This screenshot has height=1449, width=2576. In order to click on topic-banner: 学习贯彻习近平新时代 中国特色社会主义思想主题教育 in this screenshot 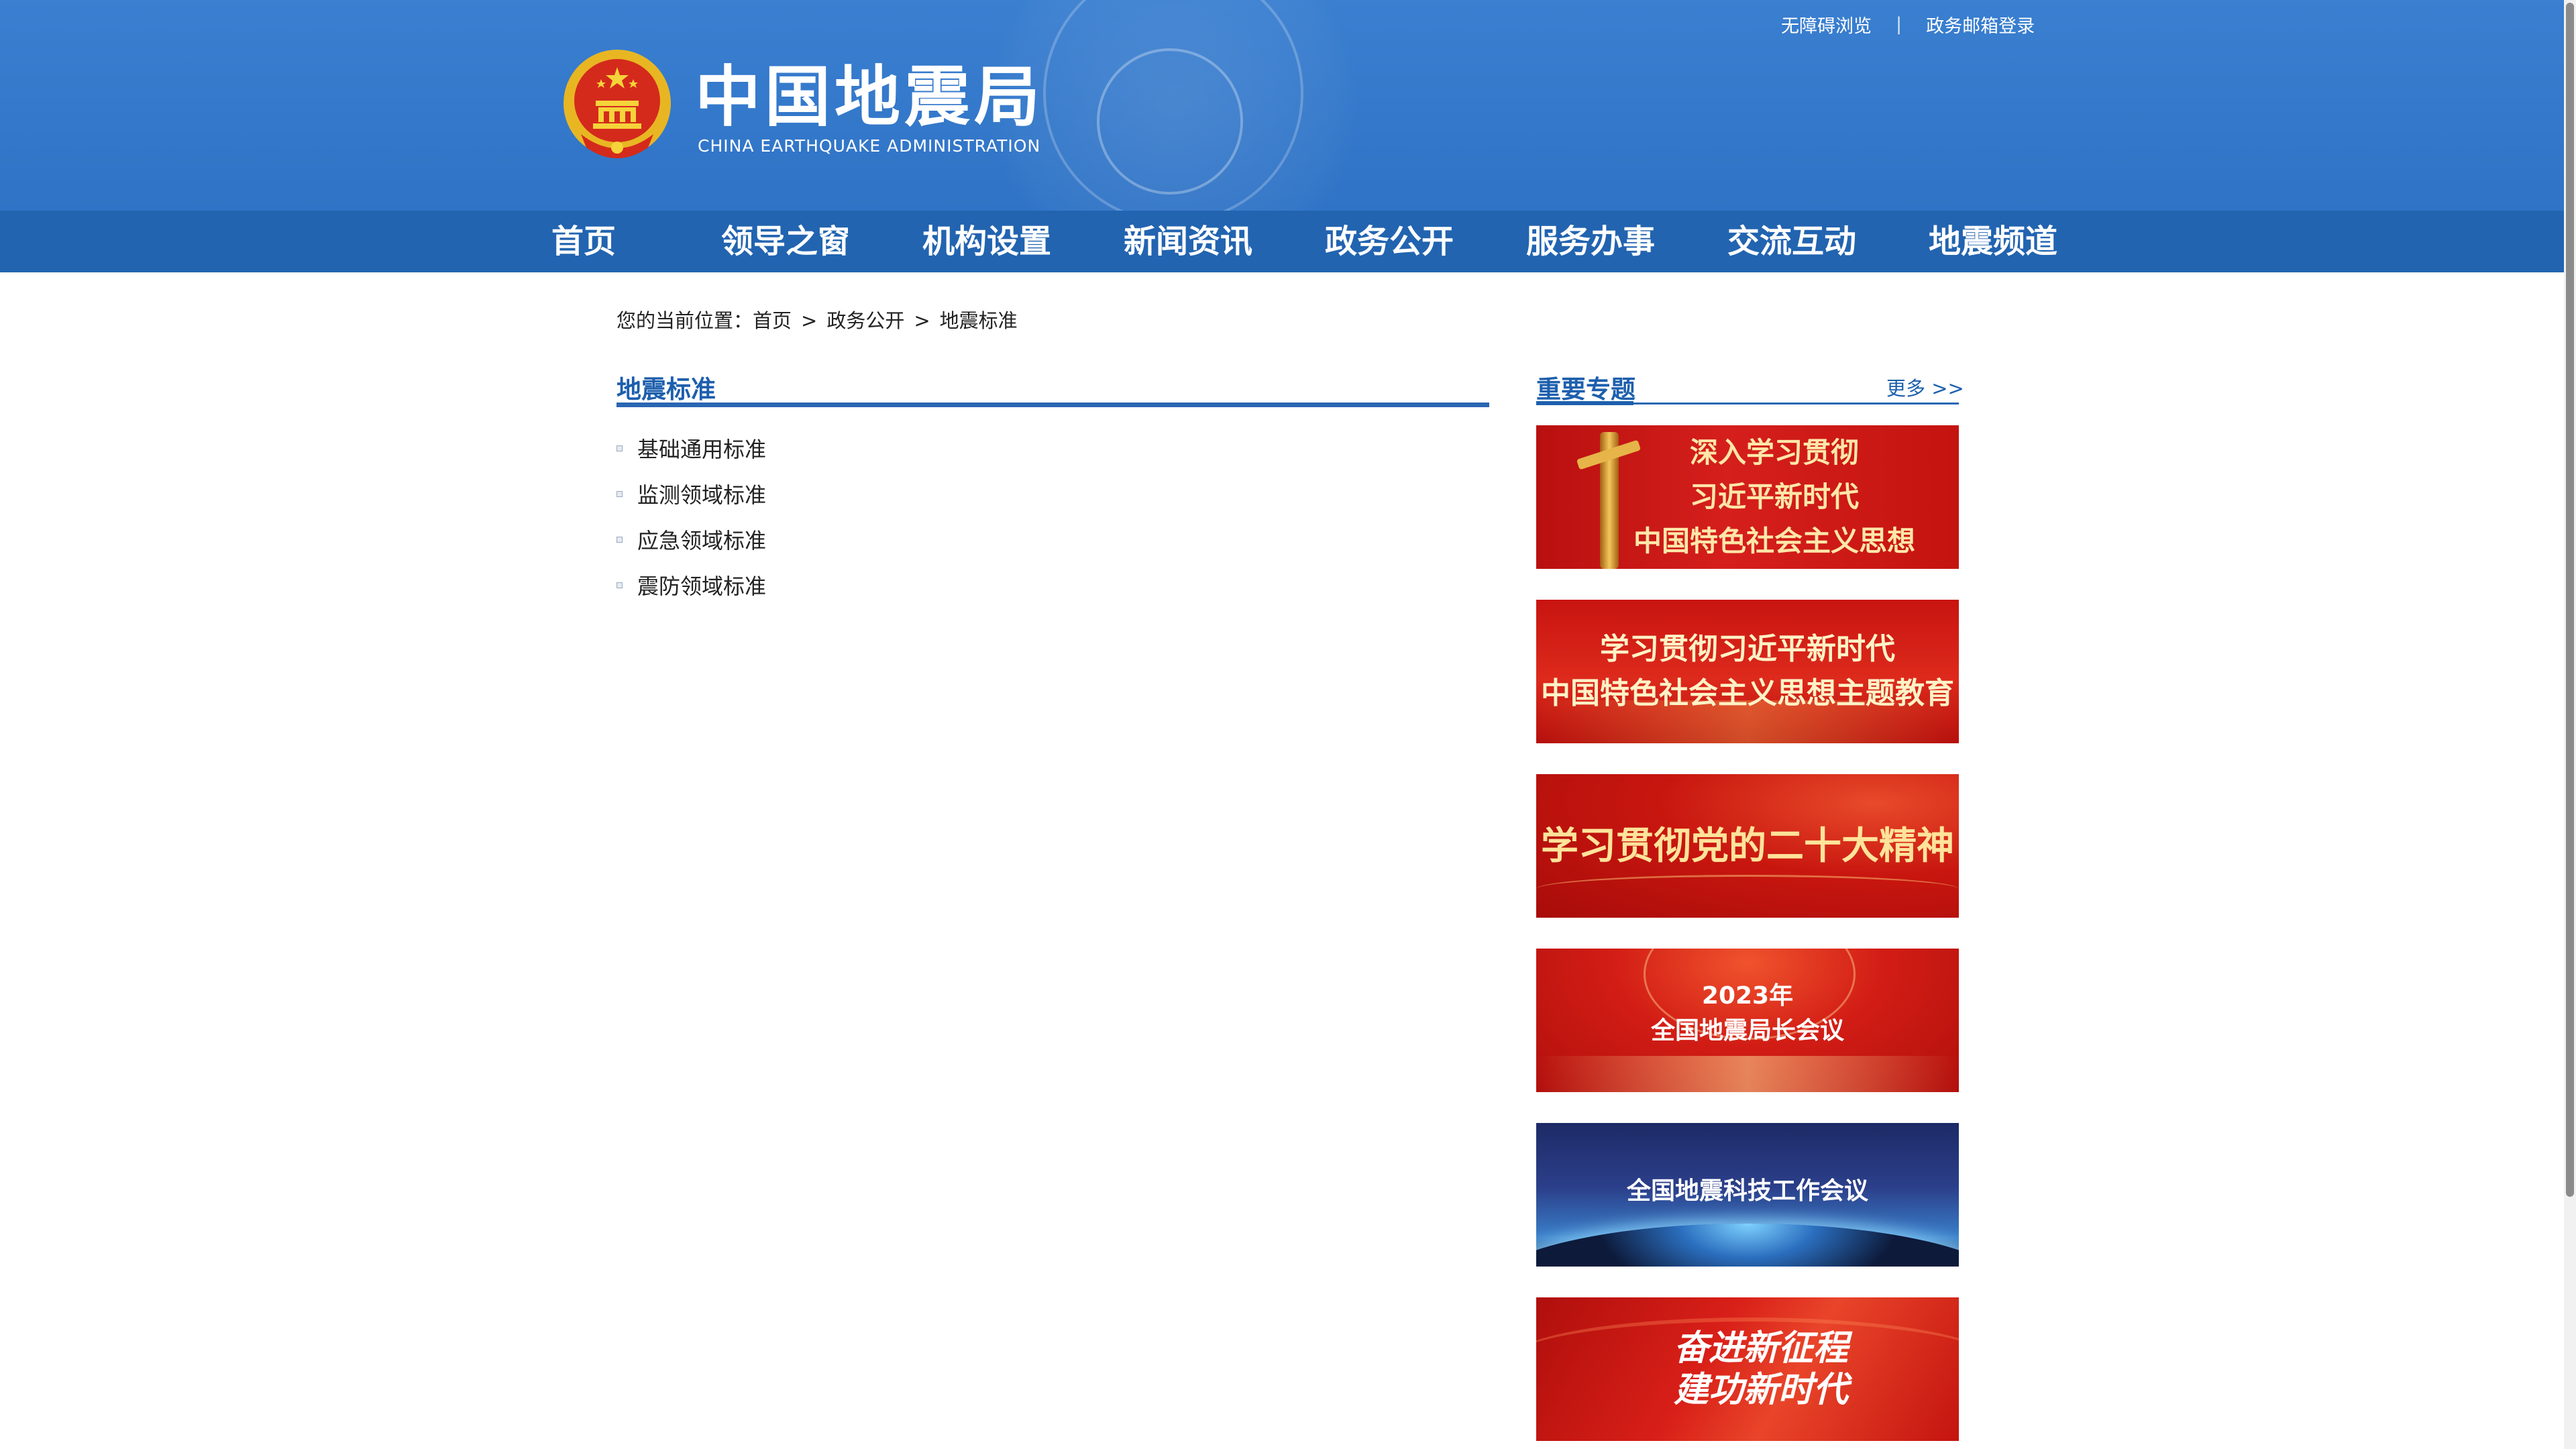, I will do `click(1747, 671)`.